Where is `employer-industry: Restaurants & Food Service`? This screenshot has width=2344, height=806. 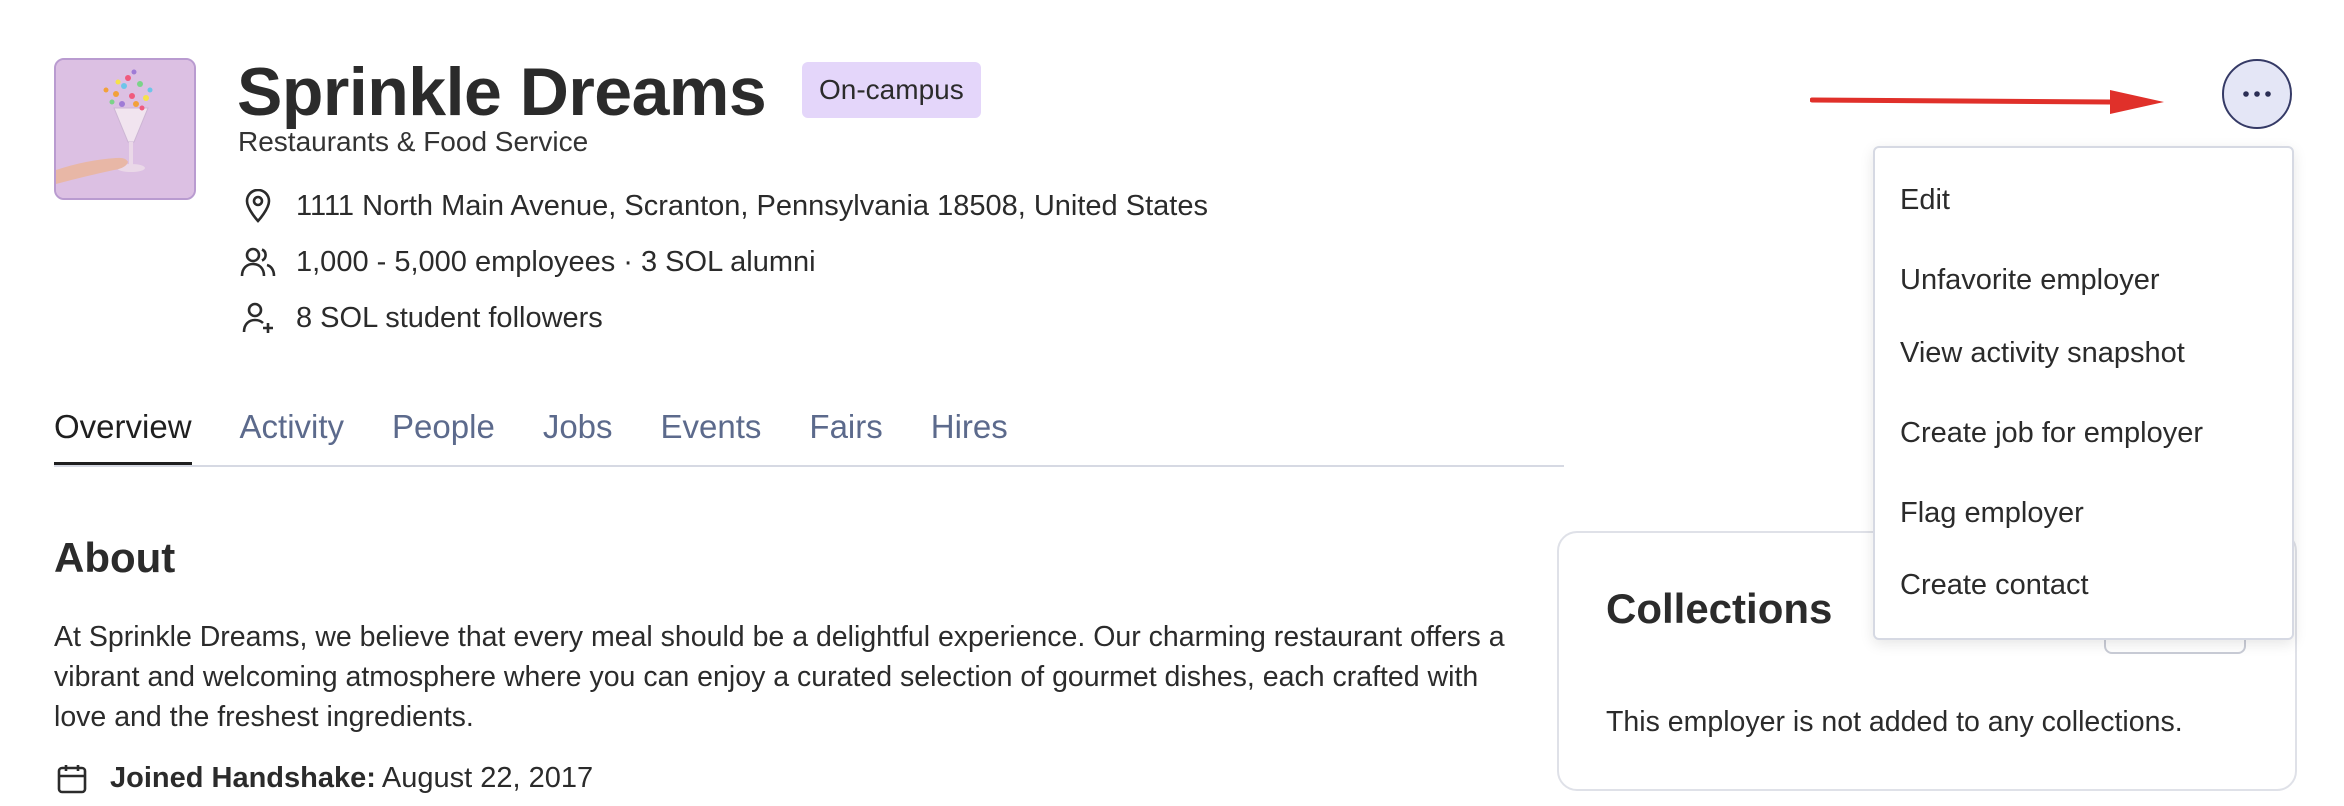 employer-industry: Restaurants & Food Service is located at coordinates (413, 141).